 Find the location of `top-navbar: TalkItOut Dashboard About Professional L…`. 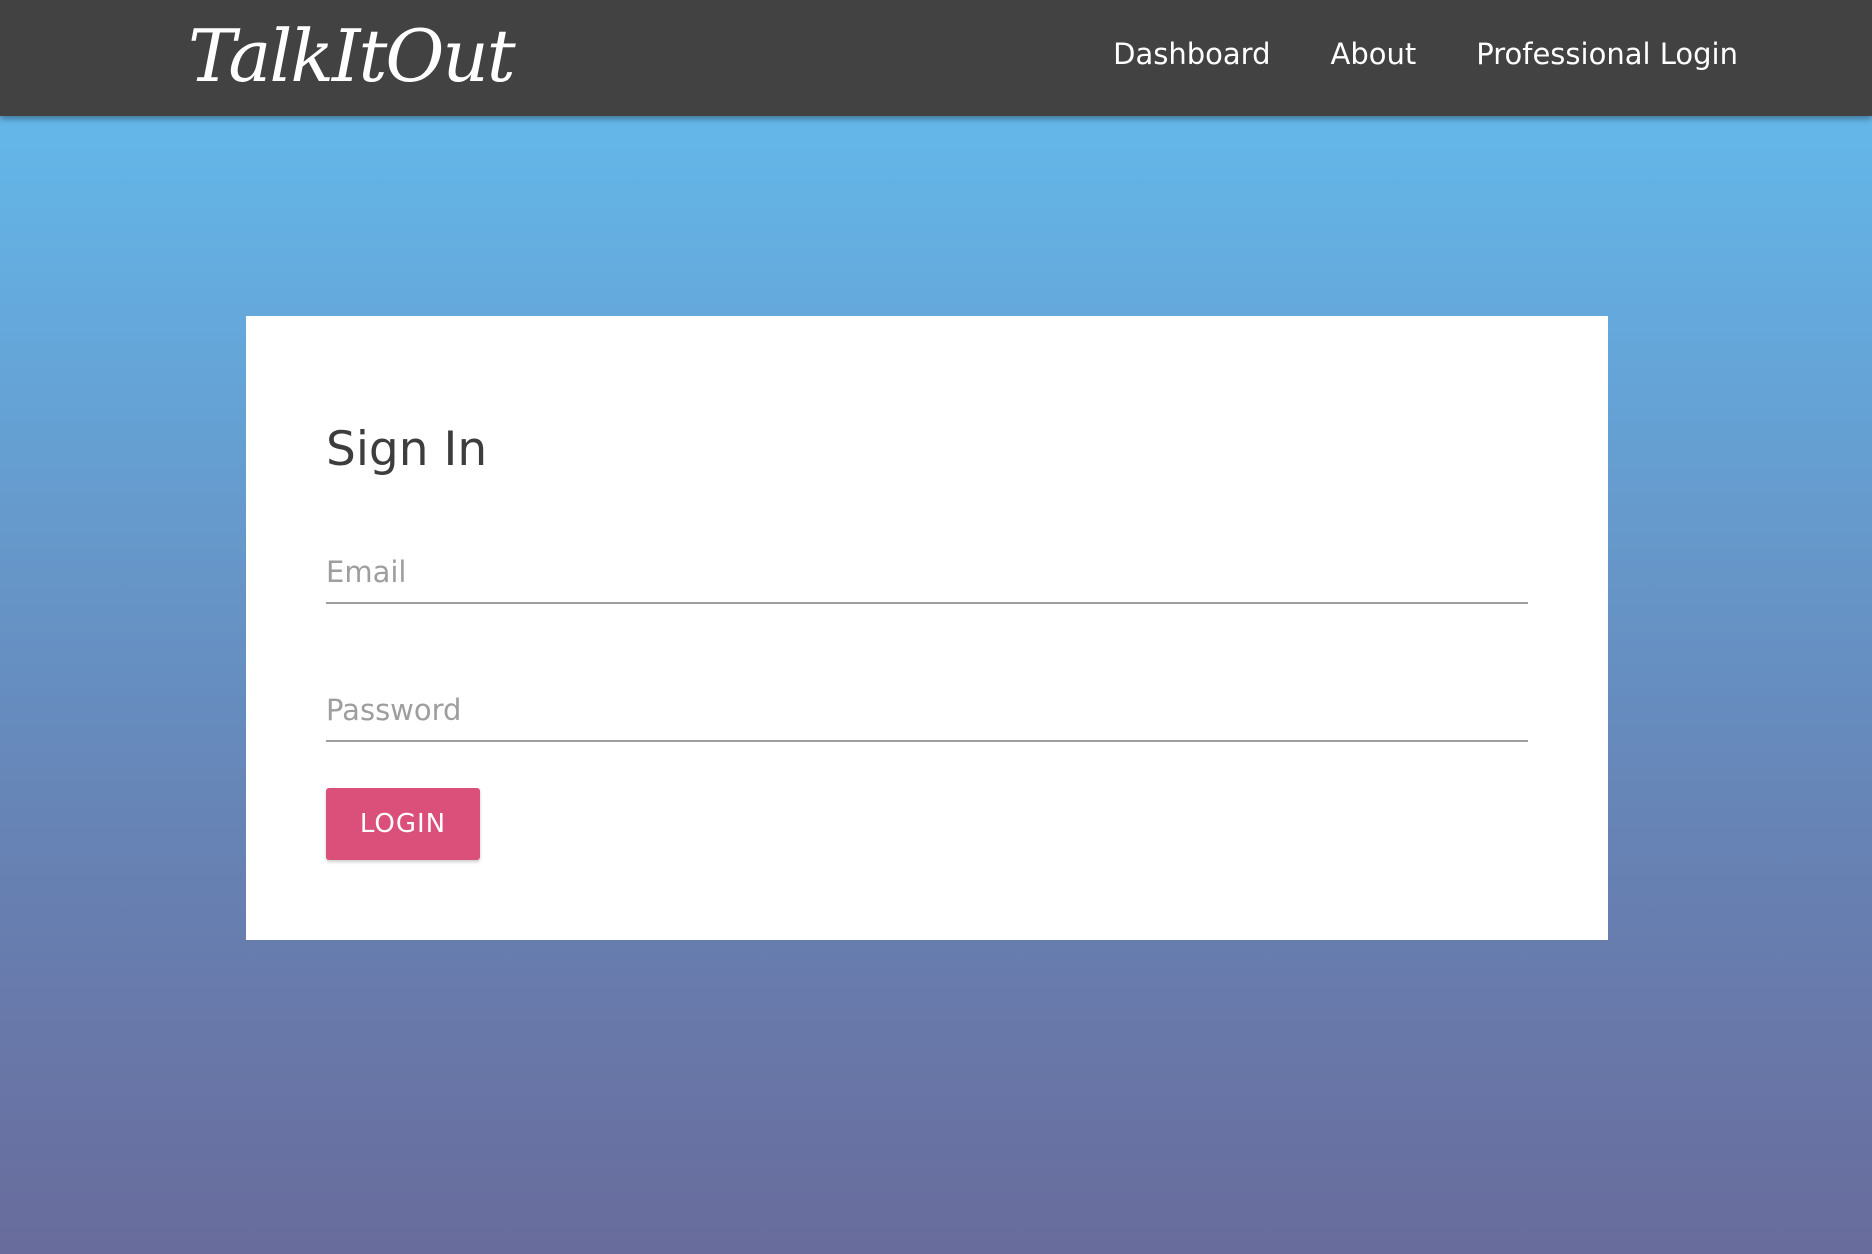

top-navbar: TalkItOut Dashboard About Professional L… is located at coordinates (936, 58).